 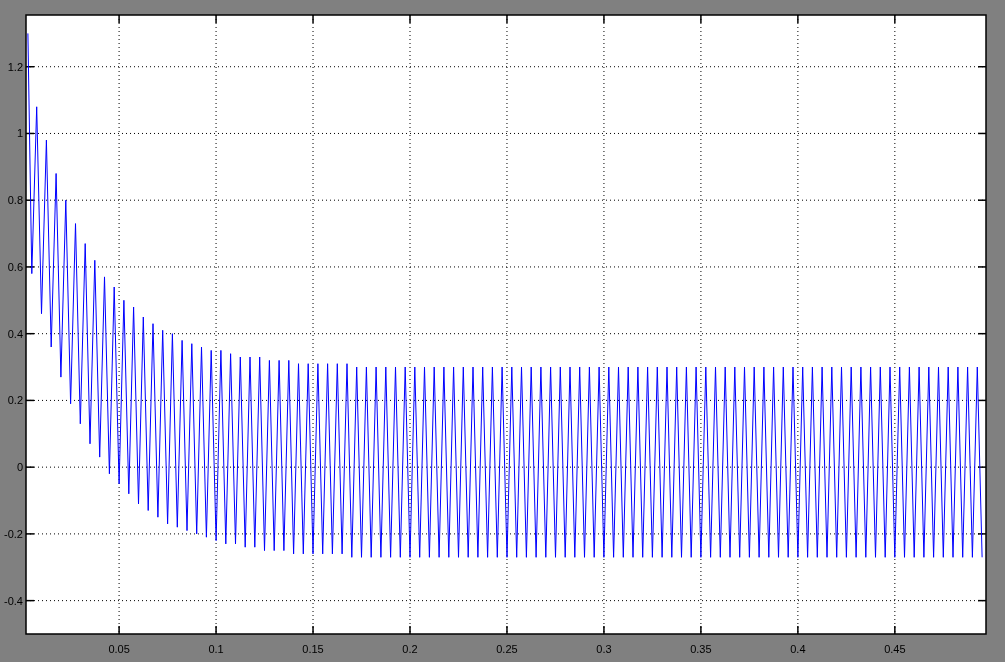 What do you see at coordinates (15, 200) in the screenshot?
I see `y-tick-label: 0.8` at bounding box center [15, 200].